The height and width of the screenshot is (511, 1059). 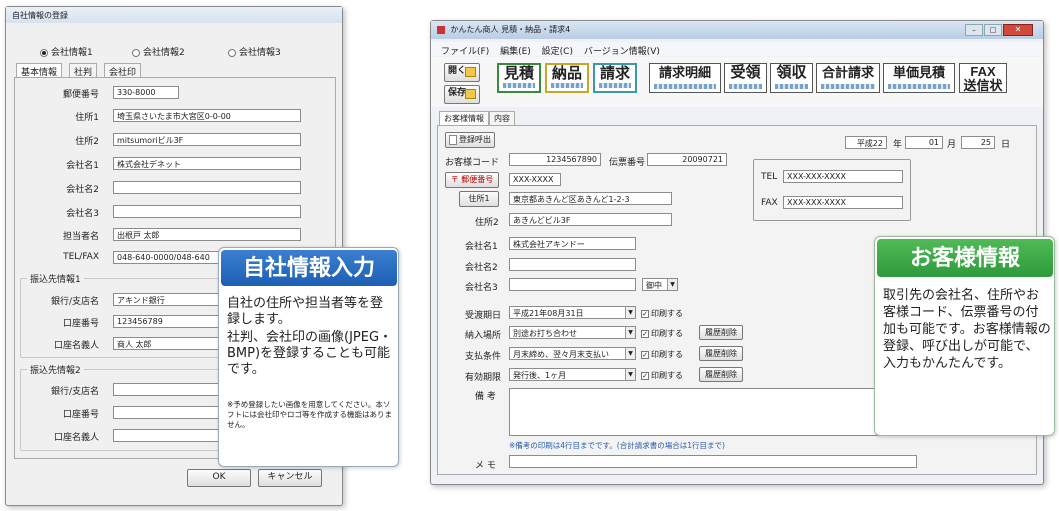 I want to click on bank1-holder-label: 口座名義人, so click(x=76, y=346).